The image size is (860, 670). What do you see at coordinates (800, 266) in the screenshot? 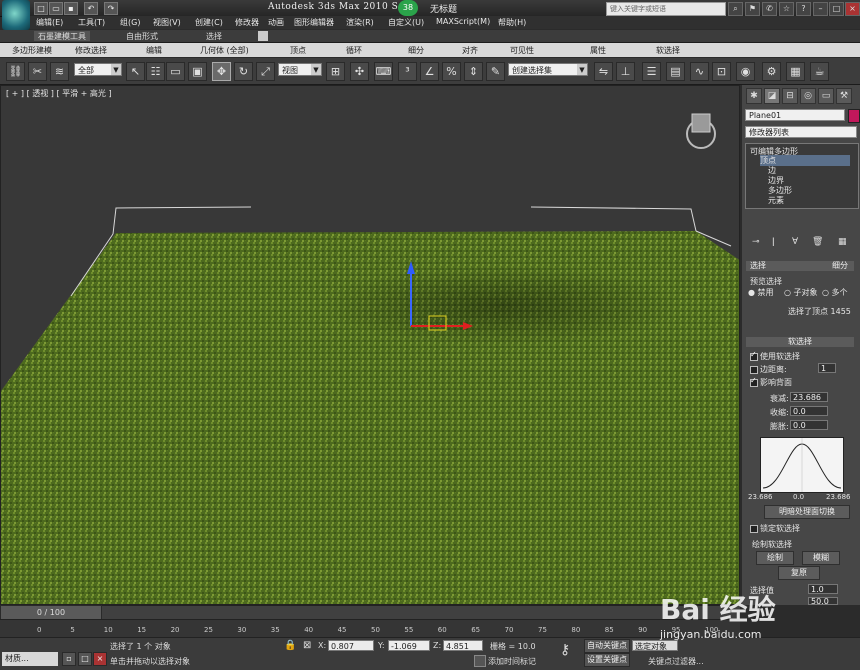
I see `selection-rollout-head: 选择 细分` at bounding box center [800, 266].